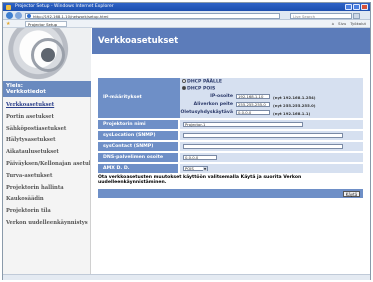 This screenshot has height=282, width=373. What do you see at coordinates (47, 89) in the screenshot?
I see `current-section: Yleis: Verkkotiedot` at bounding box center [47, 89].